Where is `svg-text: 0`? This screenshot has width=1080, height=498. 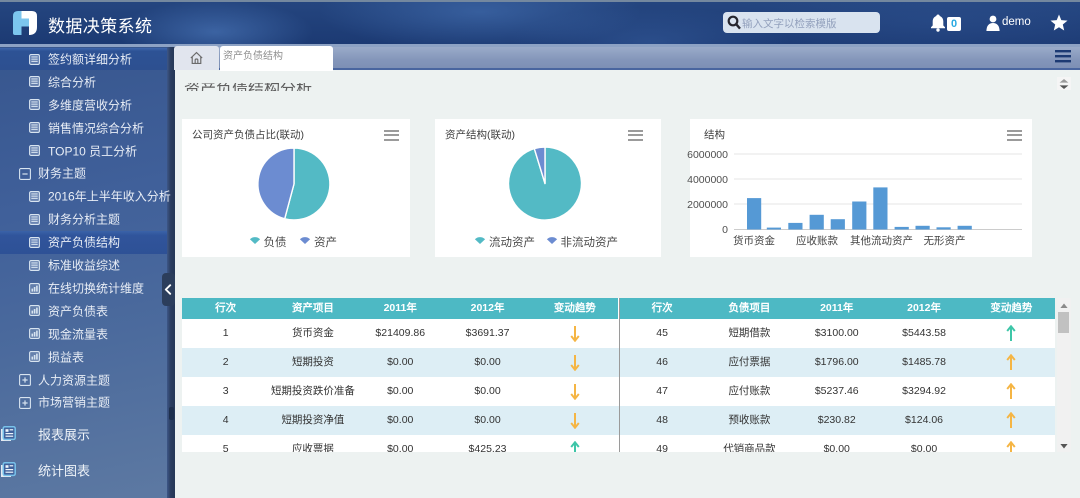
svg-text: 0 is located at coordinates (725, 230).